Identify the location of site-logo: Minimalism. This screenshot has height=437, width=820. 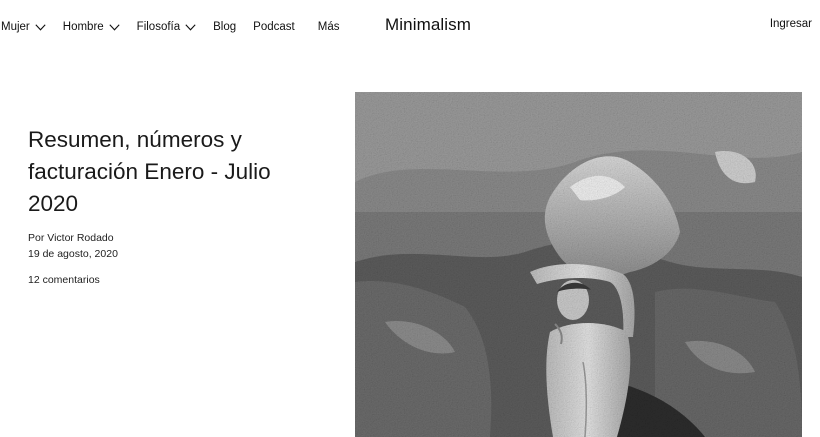
(428, 25).